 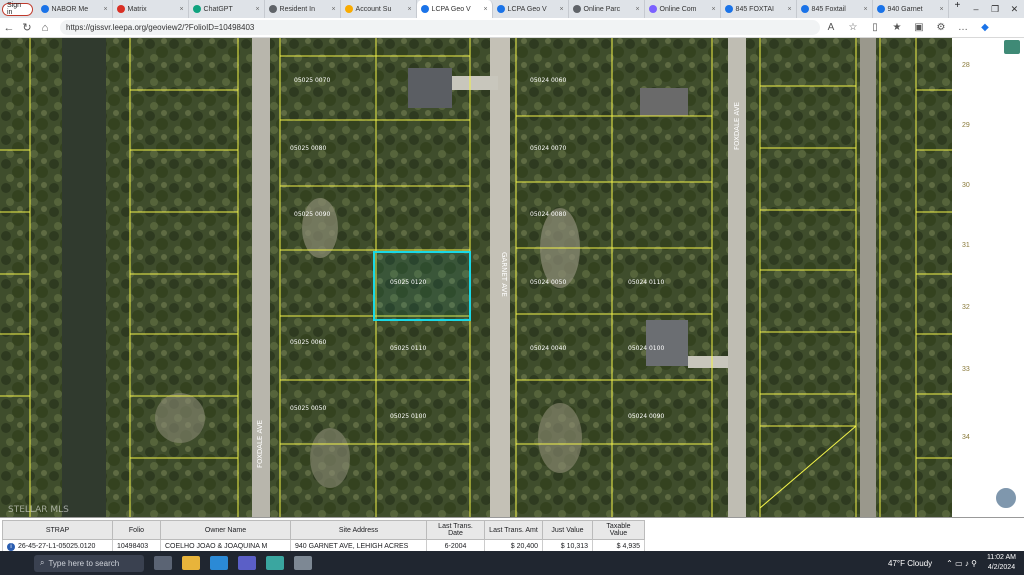 I want to click on clock-date: 4/2/2024, so click(x=1001, y=567).